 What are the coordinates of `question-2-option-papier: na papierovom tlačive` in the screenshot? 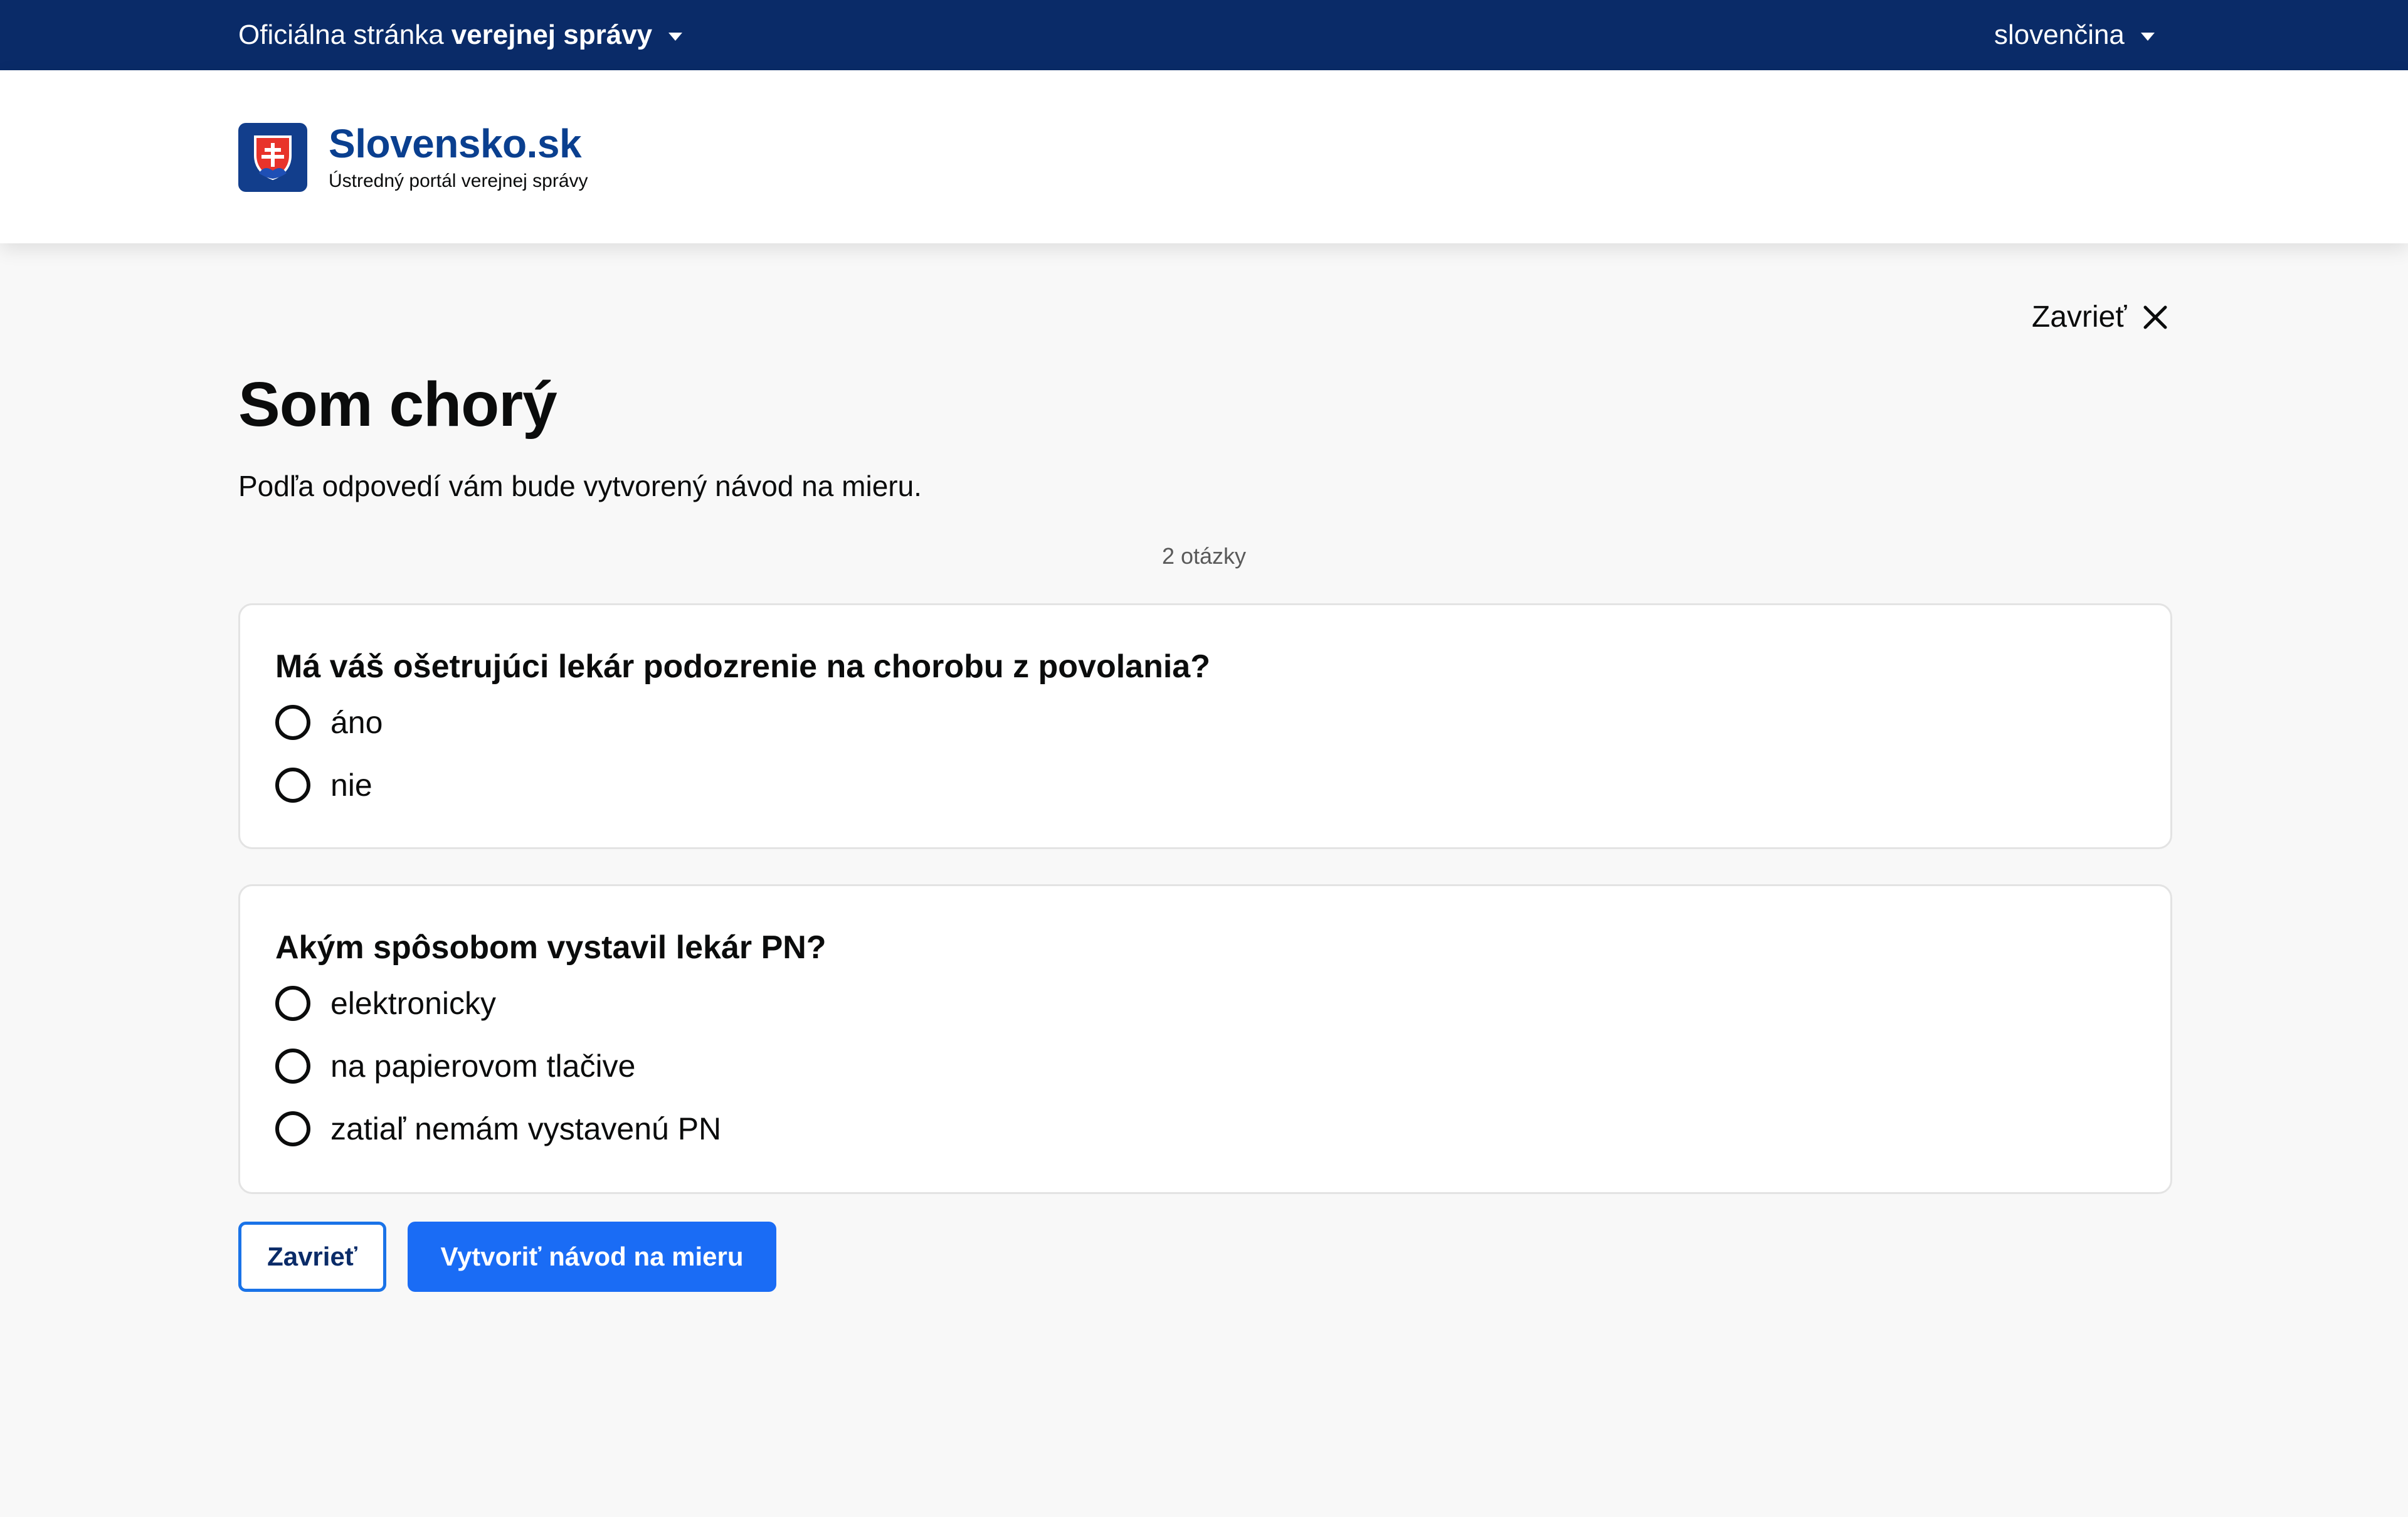 It's located at (455, 1066).